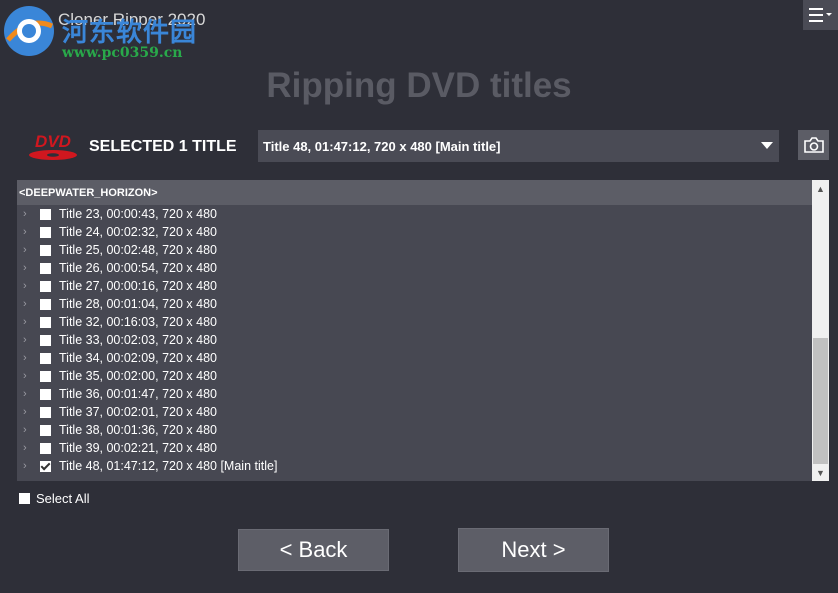 This screenshot has height=593, width=838. What do you see at coordinates (138, 394) in the screenshot?
I see `title-label: Title 36, 00:01:47, 720 x 480` at bounding box center [138, 394].